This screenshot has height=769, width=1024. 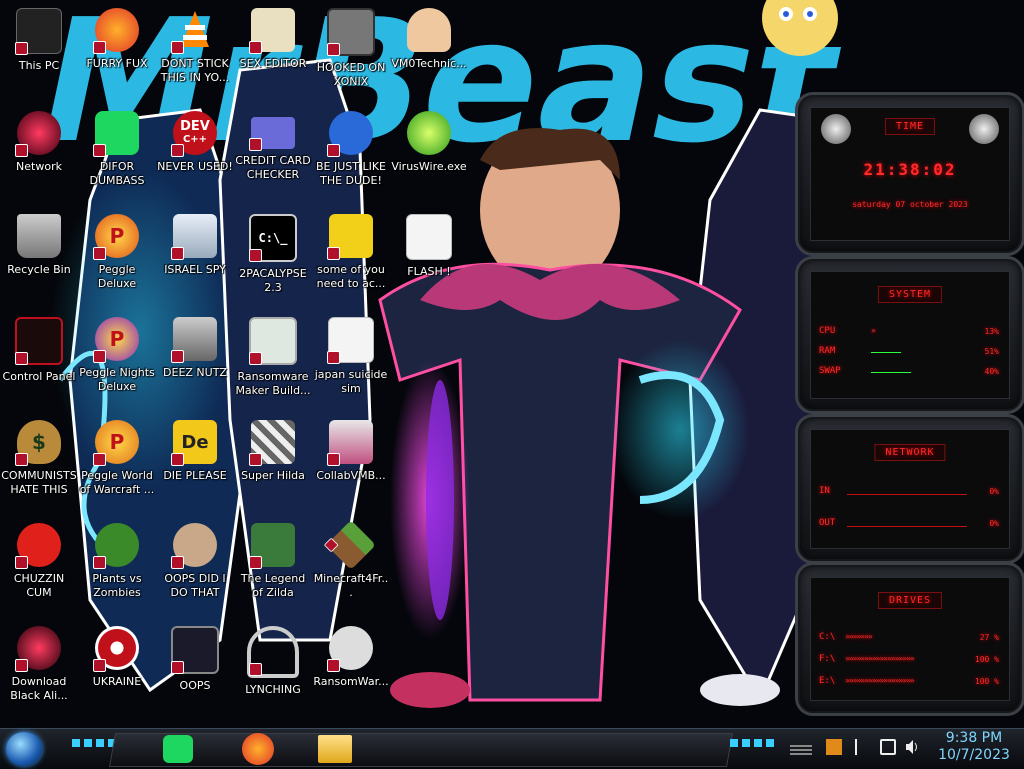 I want to click on taskbar-firefox-button, so click(x=258, y=749).